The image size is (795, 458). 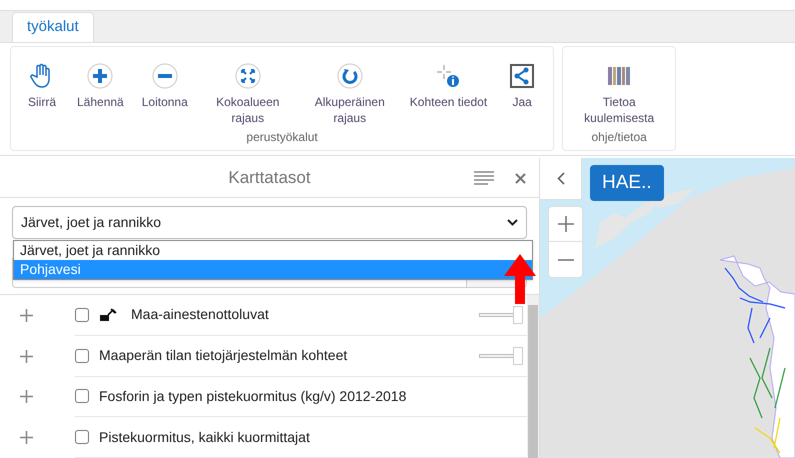 What do you see at coordinates (619, 137) in the screenshot?
I see `group-caption: ohje/tietoa` at bounding box center [619, 137].